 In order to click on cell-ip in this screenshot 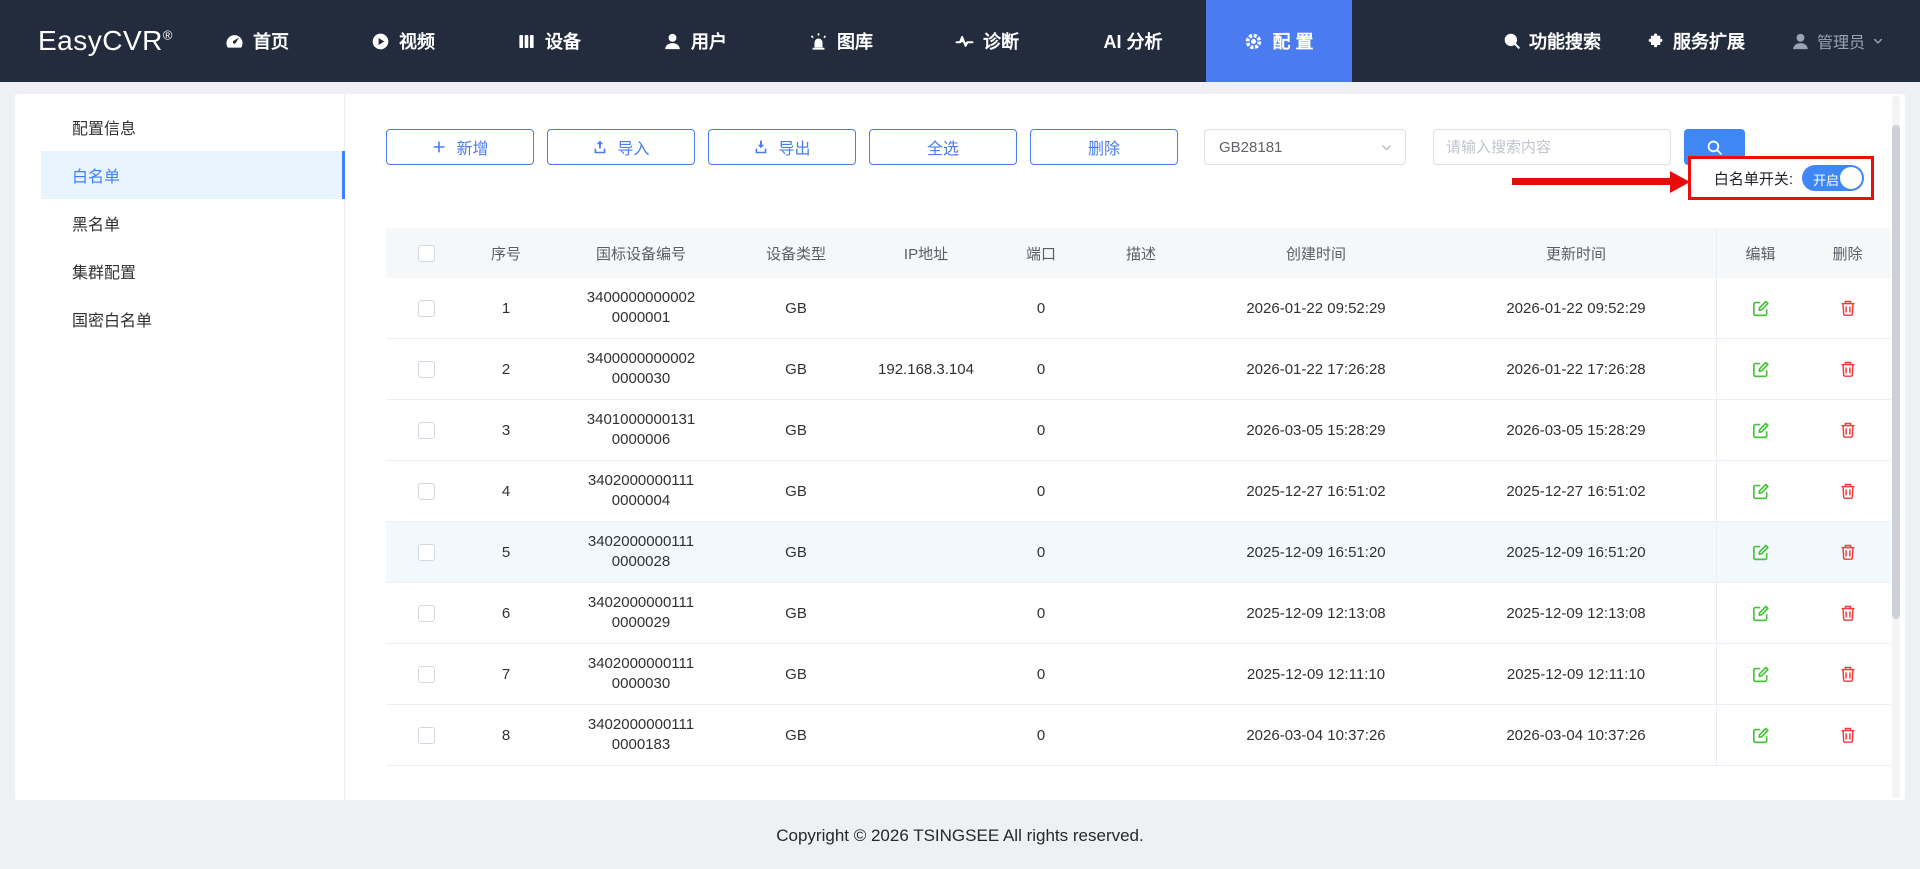, I will do `click(926, 613)`.